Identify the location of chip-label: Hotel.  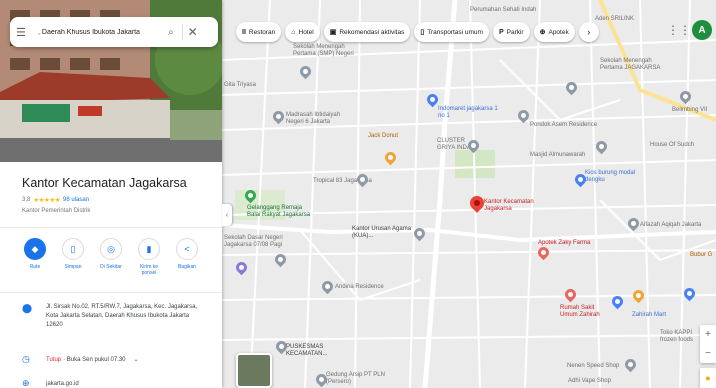
(306, 32).